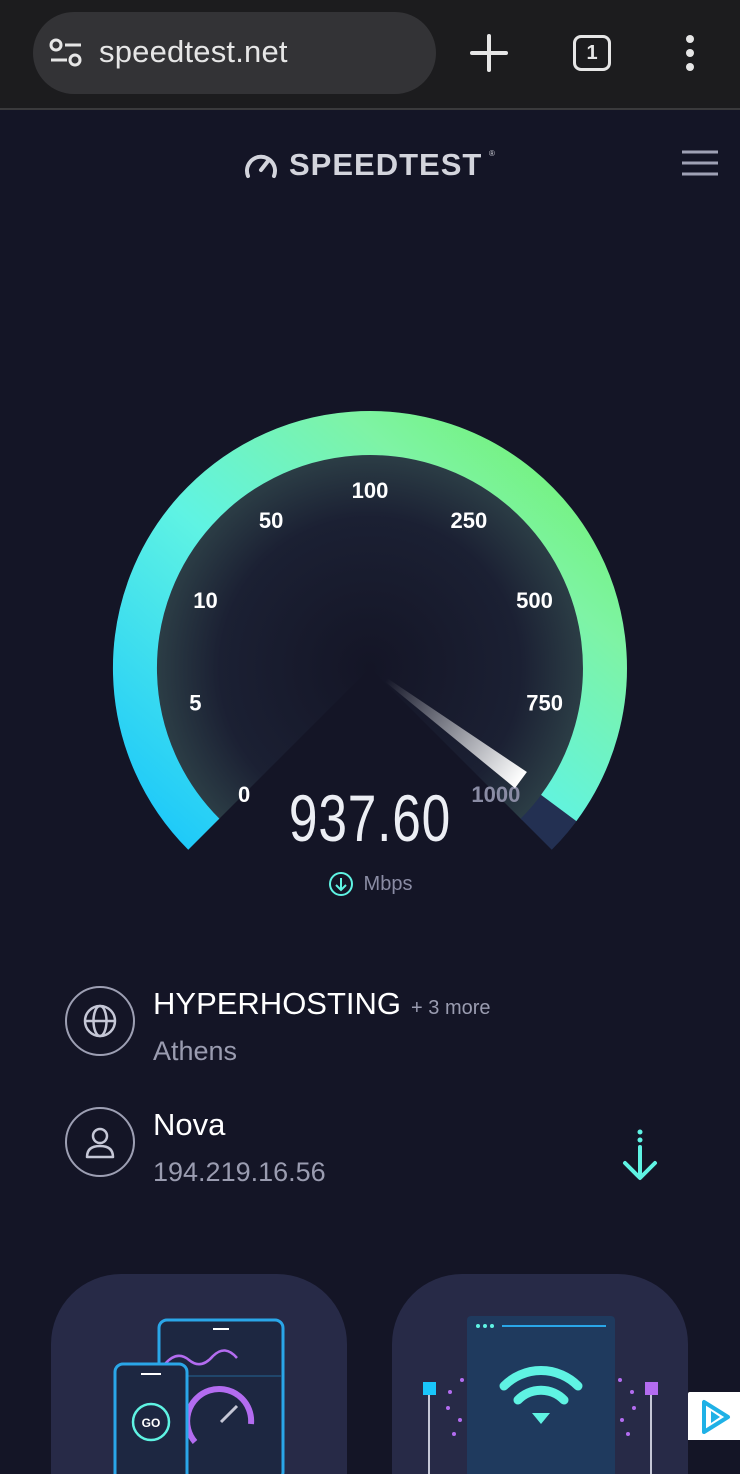 The height and width of the screenshot is (1474, 740). What do you see at coordinates (540, 1395) in the screenshot?
I see `wifi-illustration` at bounding box center [540, 1395].